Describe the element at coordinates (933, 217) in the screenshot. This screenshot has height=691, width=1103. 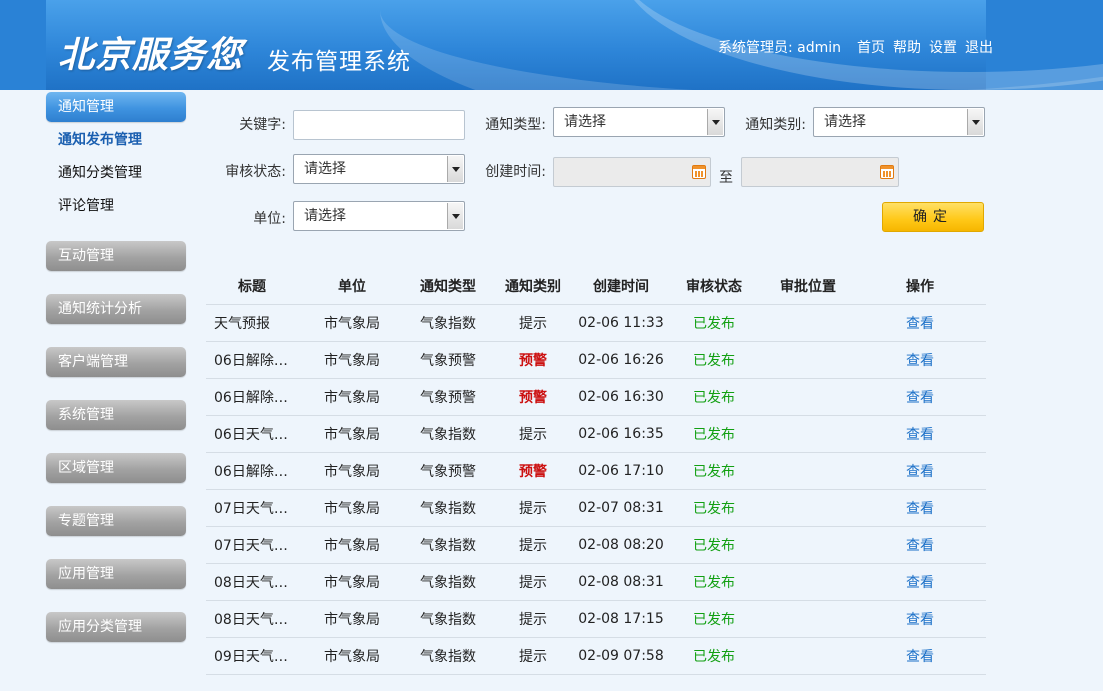
I see `confirm-button: 确定` at that location.